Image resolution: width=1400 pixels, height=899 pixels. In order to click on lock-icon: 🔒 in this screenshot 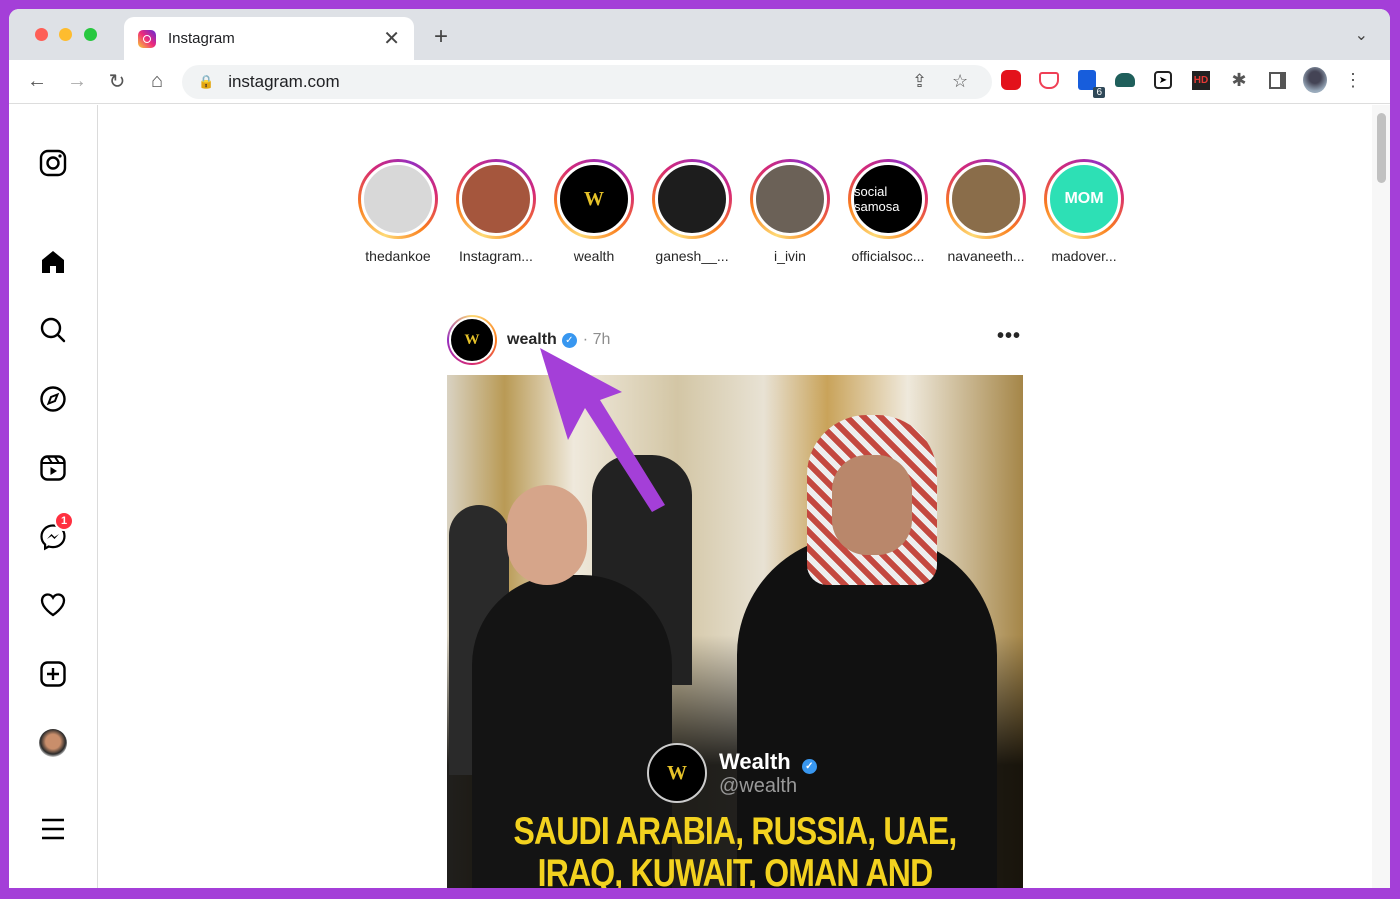, I will do `click(206, 81)`.